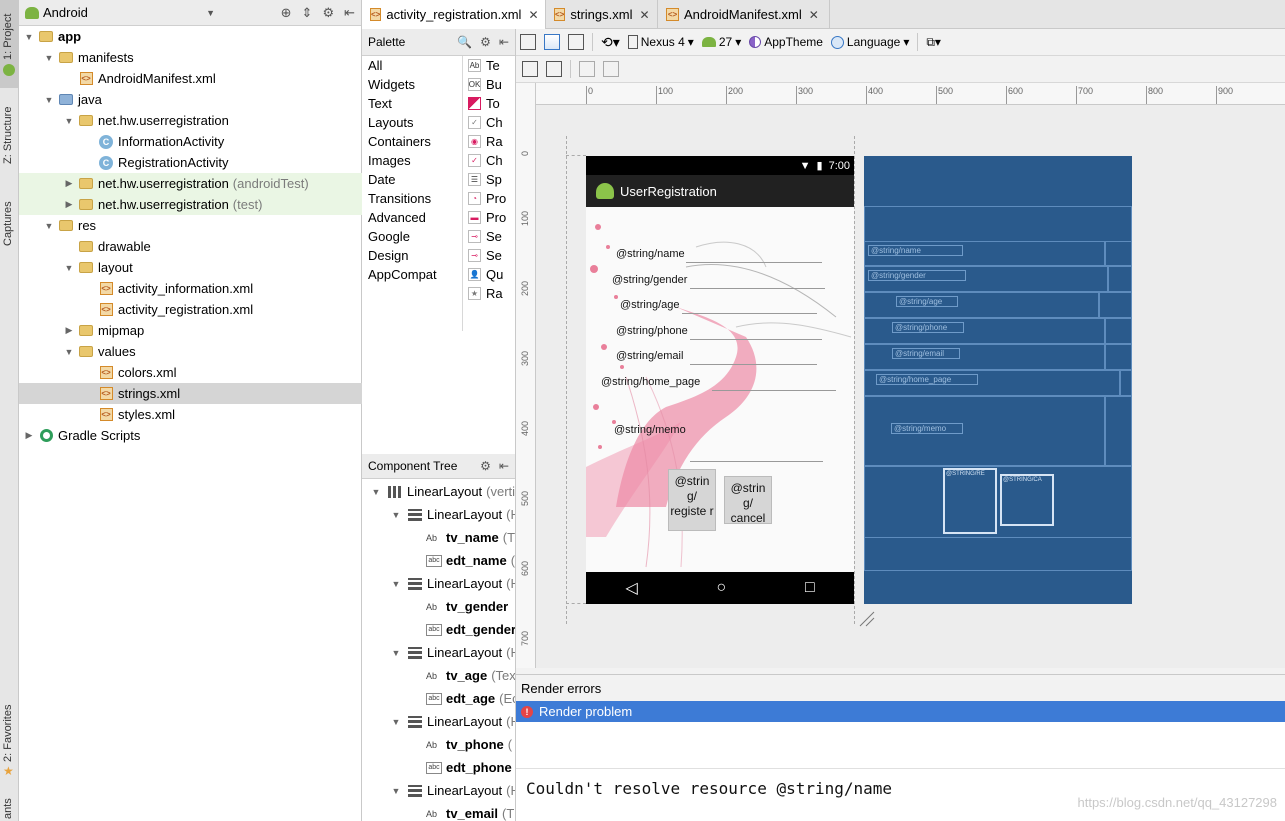 The height and width of the screenshot is (821, 1285). I want to click on tree-item: ▼ net.hw.userregistration, so click(190, 120).